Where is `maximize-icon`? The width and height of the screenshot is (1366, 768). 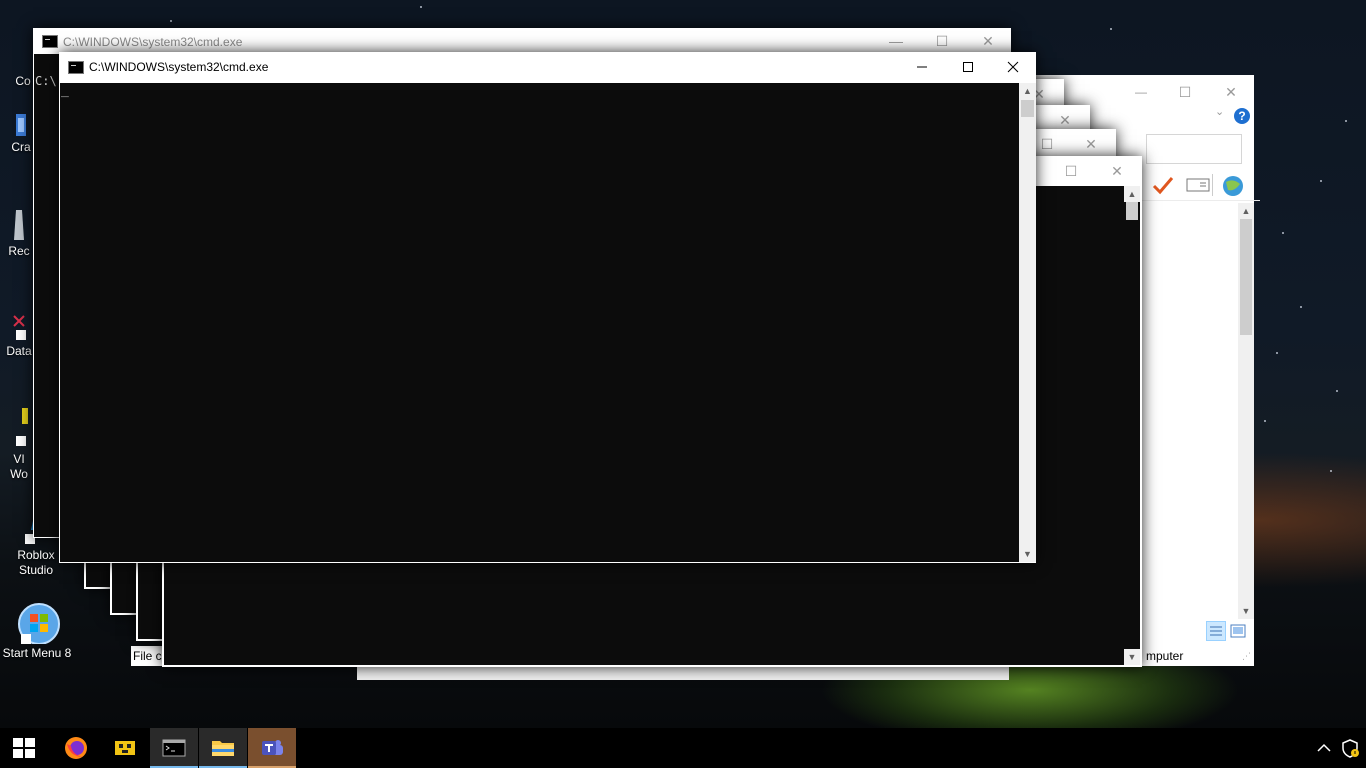 maximize-icon is located at coordinates (968, 67).